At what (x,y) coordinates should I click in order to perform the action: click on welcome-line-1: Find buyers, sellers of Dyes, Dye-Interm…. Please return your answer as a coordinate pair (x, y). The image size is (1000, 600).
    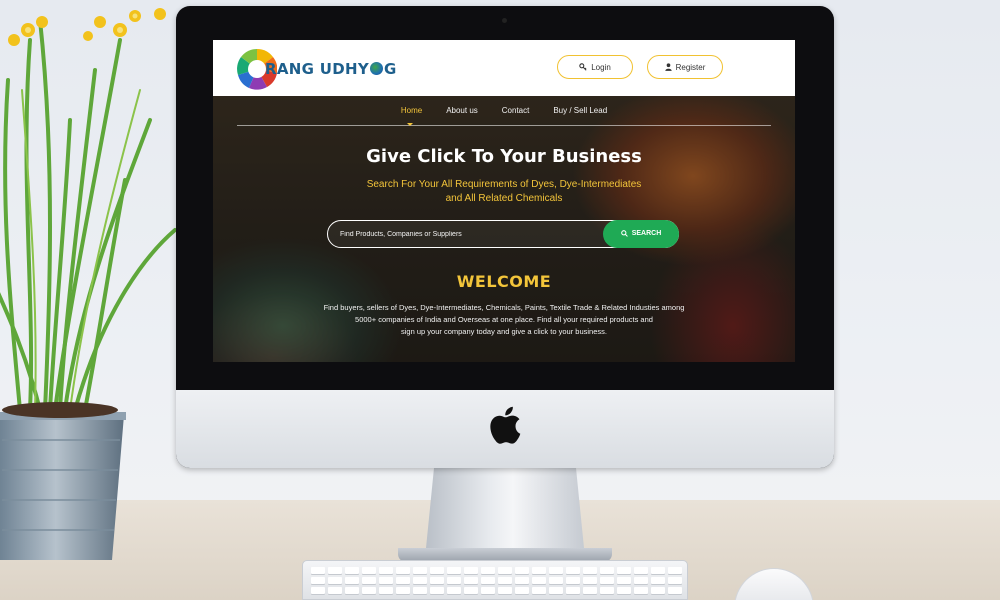
    Looking at the image, I should click on (504, 307).